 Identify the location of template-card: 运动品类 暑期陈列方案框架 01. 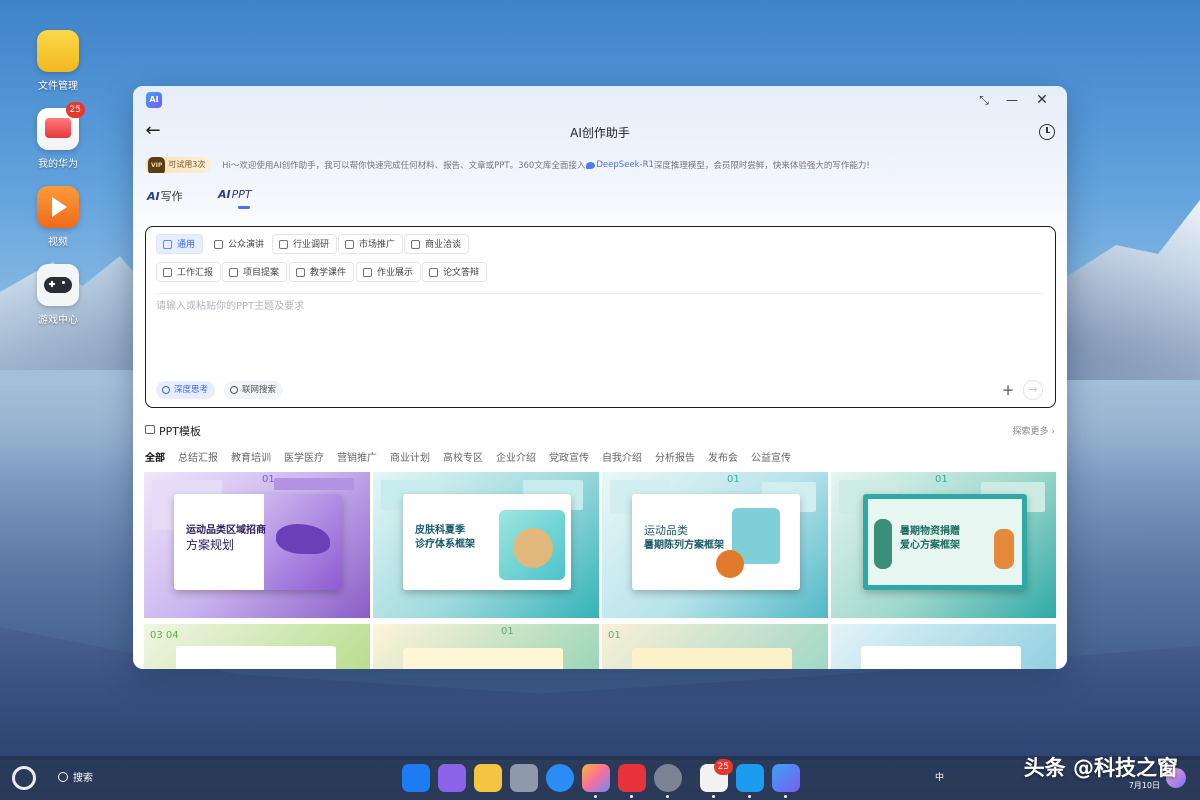
(715, 545).